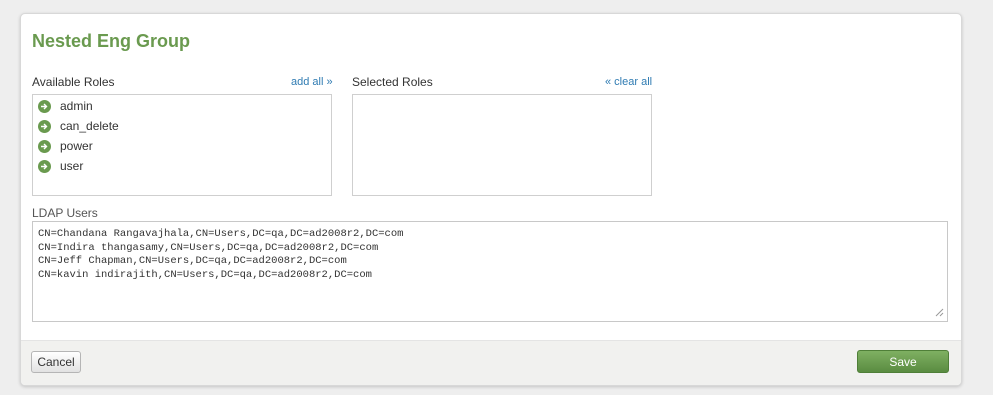 The height and width of the screenshot is (395, 993). What do you see at coordinates (65, 213) in the screenshot?
I see `ldap-users-label: LDAP Users` at bounding box center [65, 213].